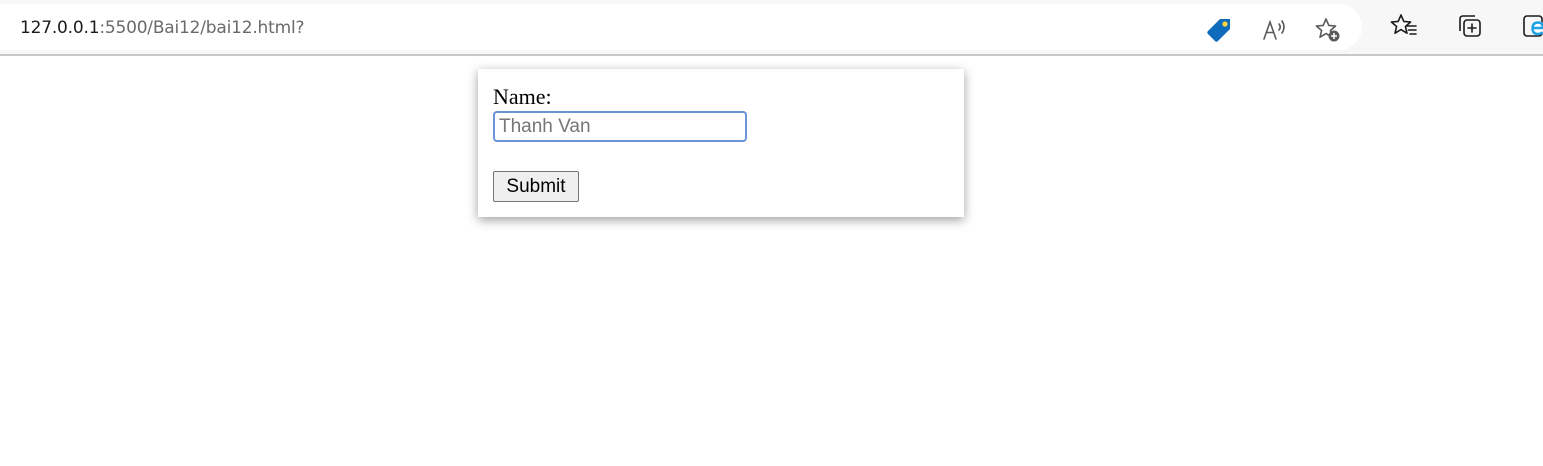 The image size is (1543, 466). Describe the element at coordinates (681, 27) in the screenshot. I see `address-bar: 127.0.0.1:5500/Bai12/bai12.html?` at that location.